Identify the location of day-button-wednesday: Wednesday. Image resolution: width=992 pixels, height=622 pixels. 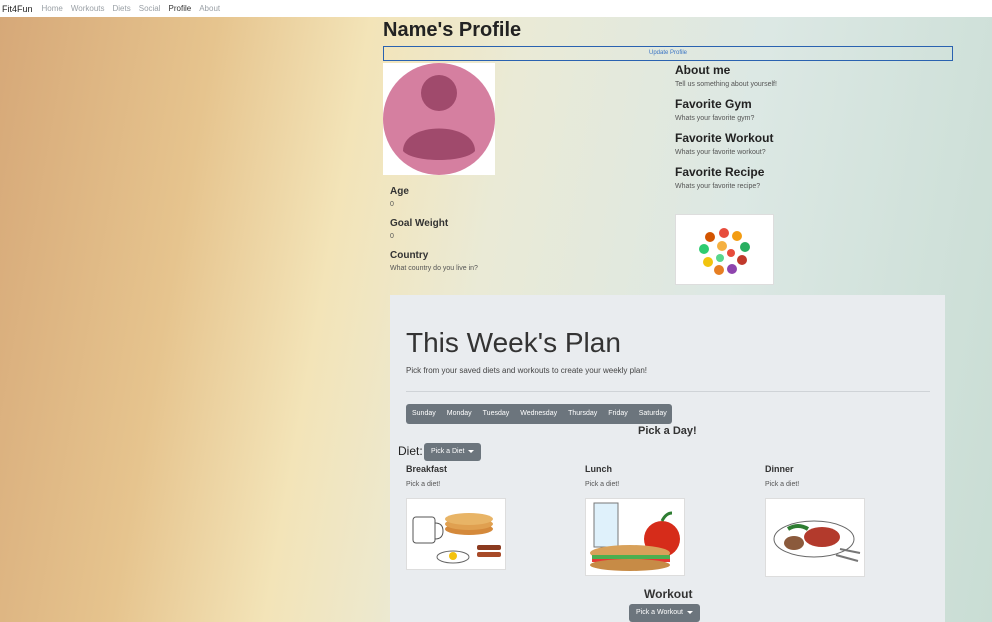
(538, 414).